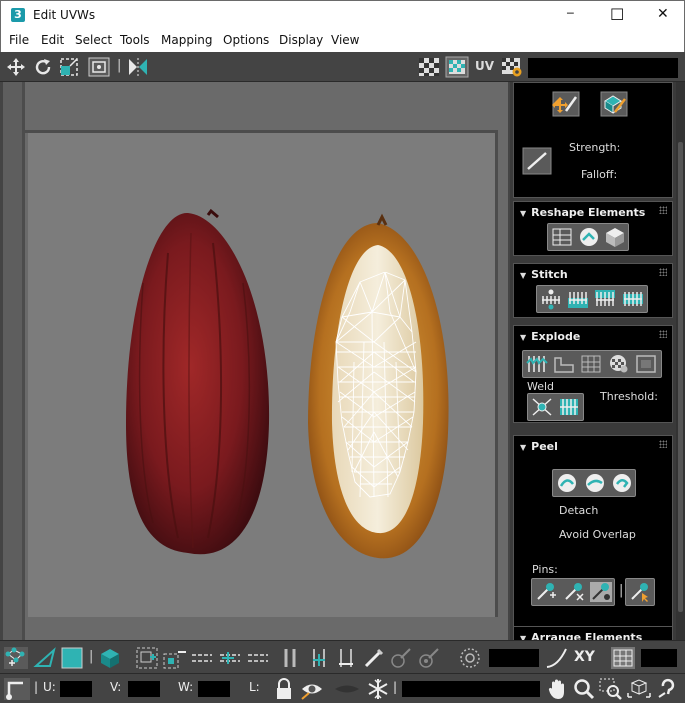 The height and width of the screenshot is (703, 685). Describe the element at coordinates (595, 147) in the screenshot. I see `strength-label: Strength:` at that location.